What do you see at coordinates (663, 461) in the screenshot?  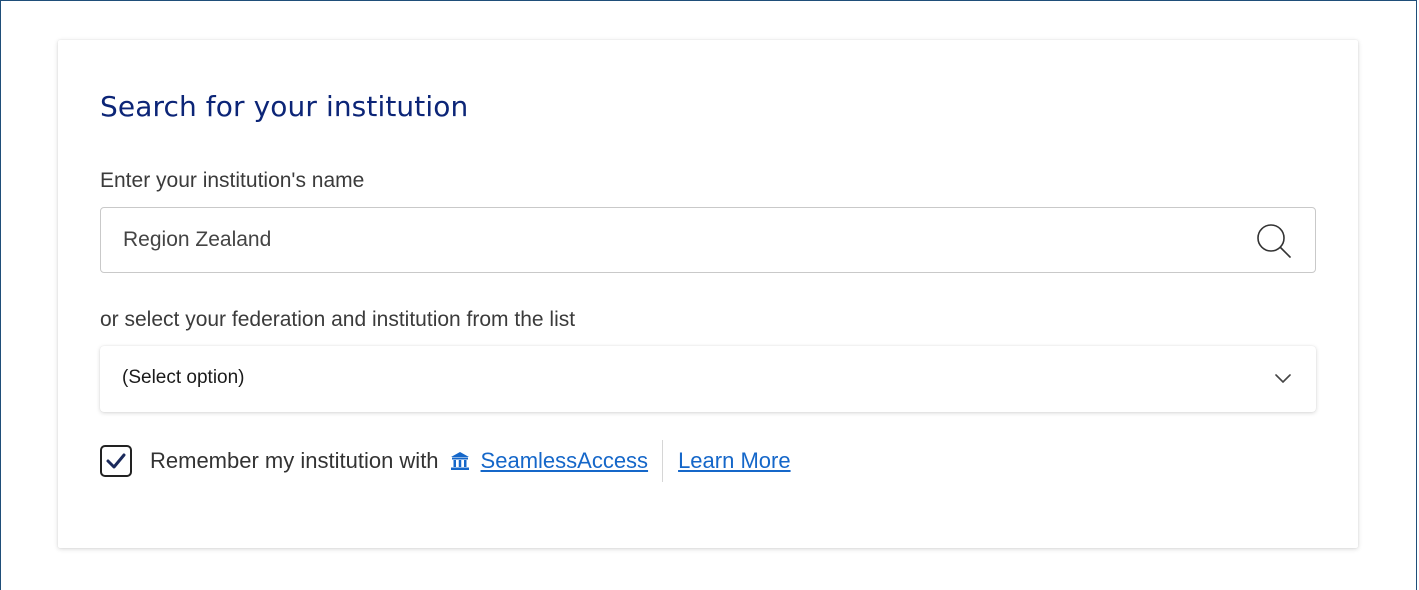 I see `divider` at bounding box center [663, 461].